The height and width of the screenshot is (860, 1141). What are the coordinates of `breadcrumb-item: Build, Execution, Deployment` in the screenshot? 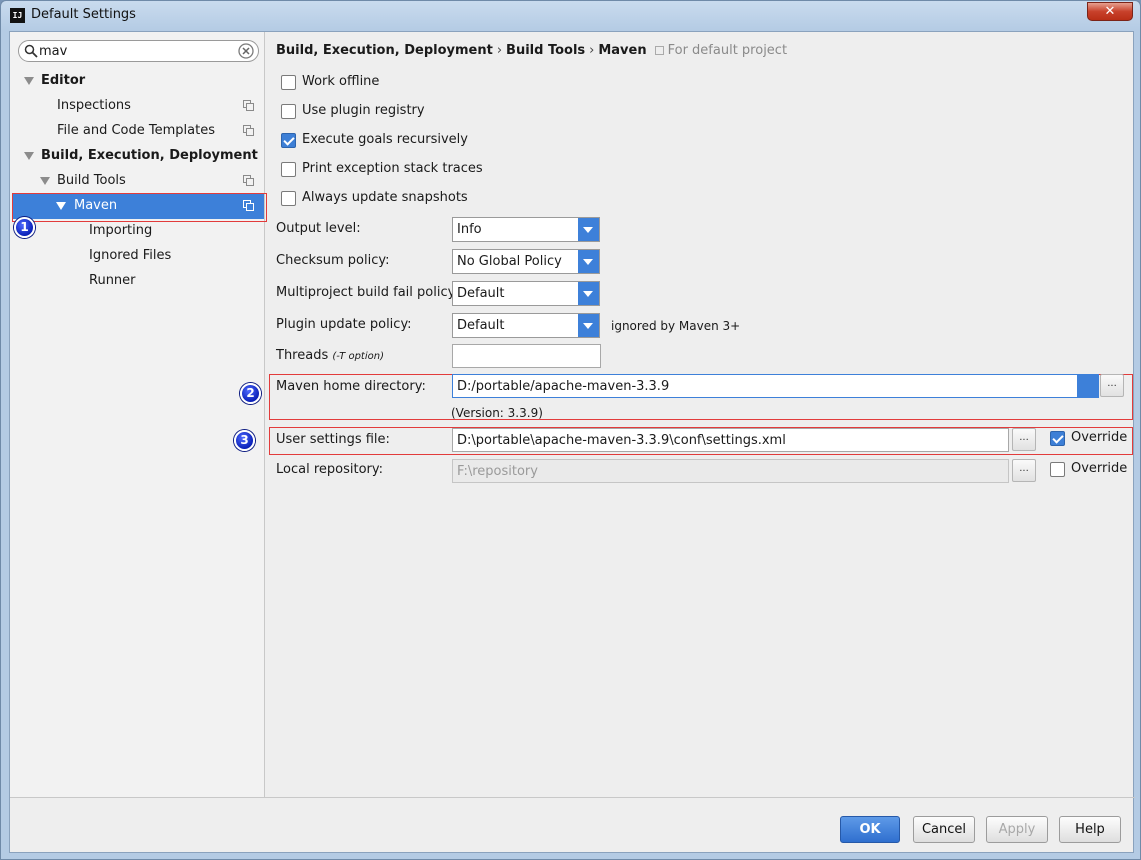 It's located at (384, 50).